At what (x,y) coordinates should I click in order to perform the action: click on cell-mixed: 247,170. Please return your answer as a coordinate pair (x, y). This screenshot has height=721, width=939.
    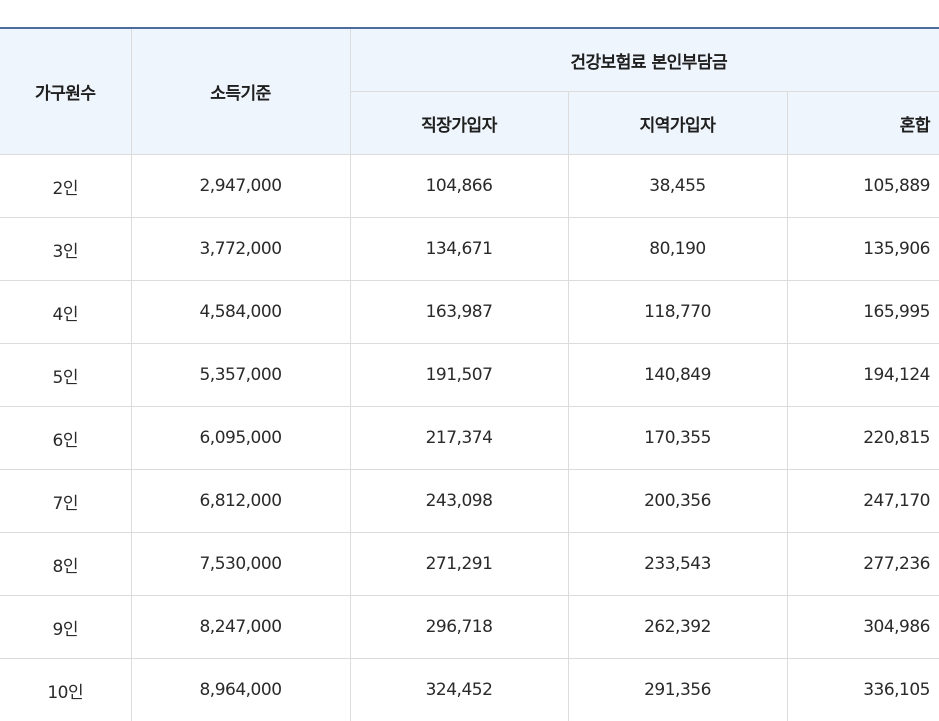
    Looking at the image, I should click on (863, 501).